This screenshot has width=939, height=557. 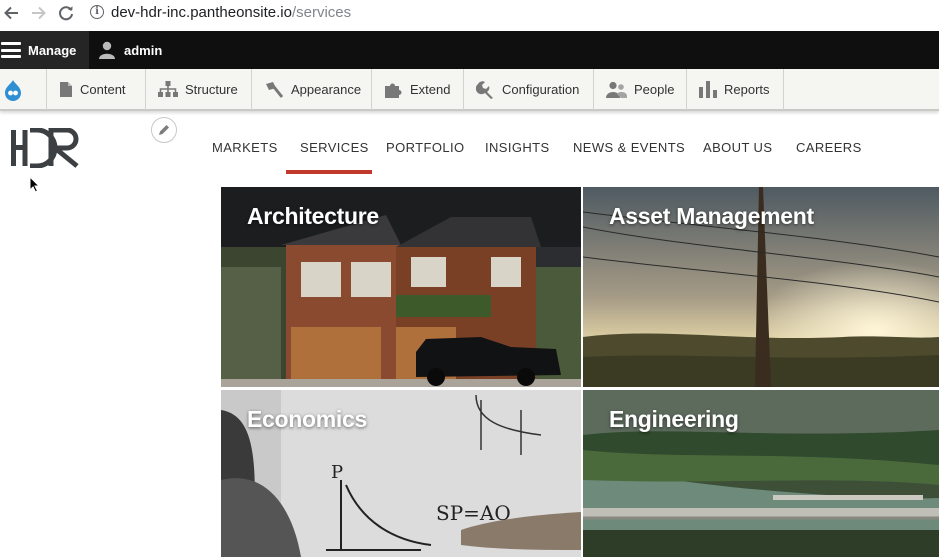 What do you see at coordinates (201, 12) in the screenshot?
I see `url-host: dev-hdr-inc.pantheonsite.io` at bounding box center [201, 12].